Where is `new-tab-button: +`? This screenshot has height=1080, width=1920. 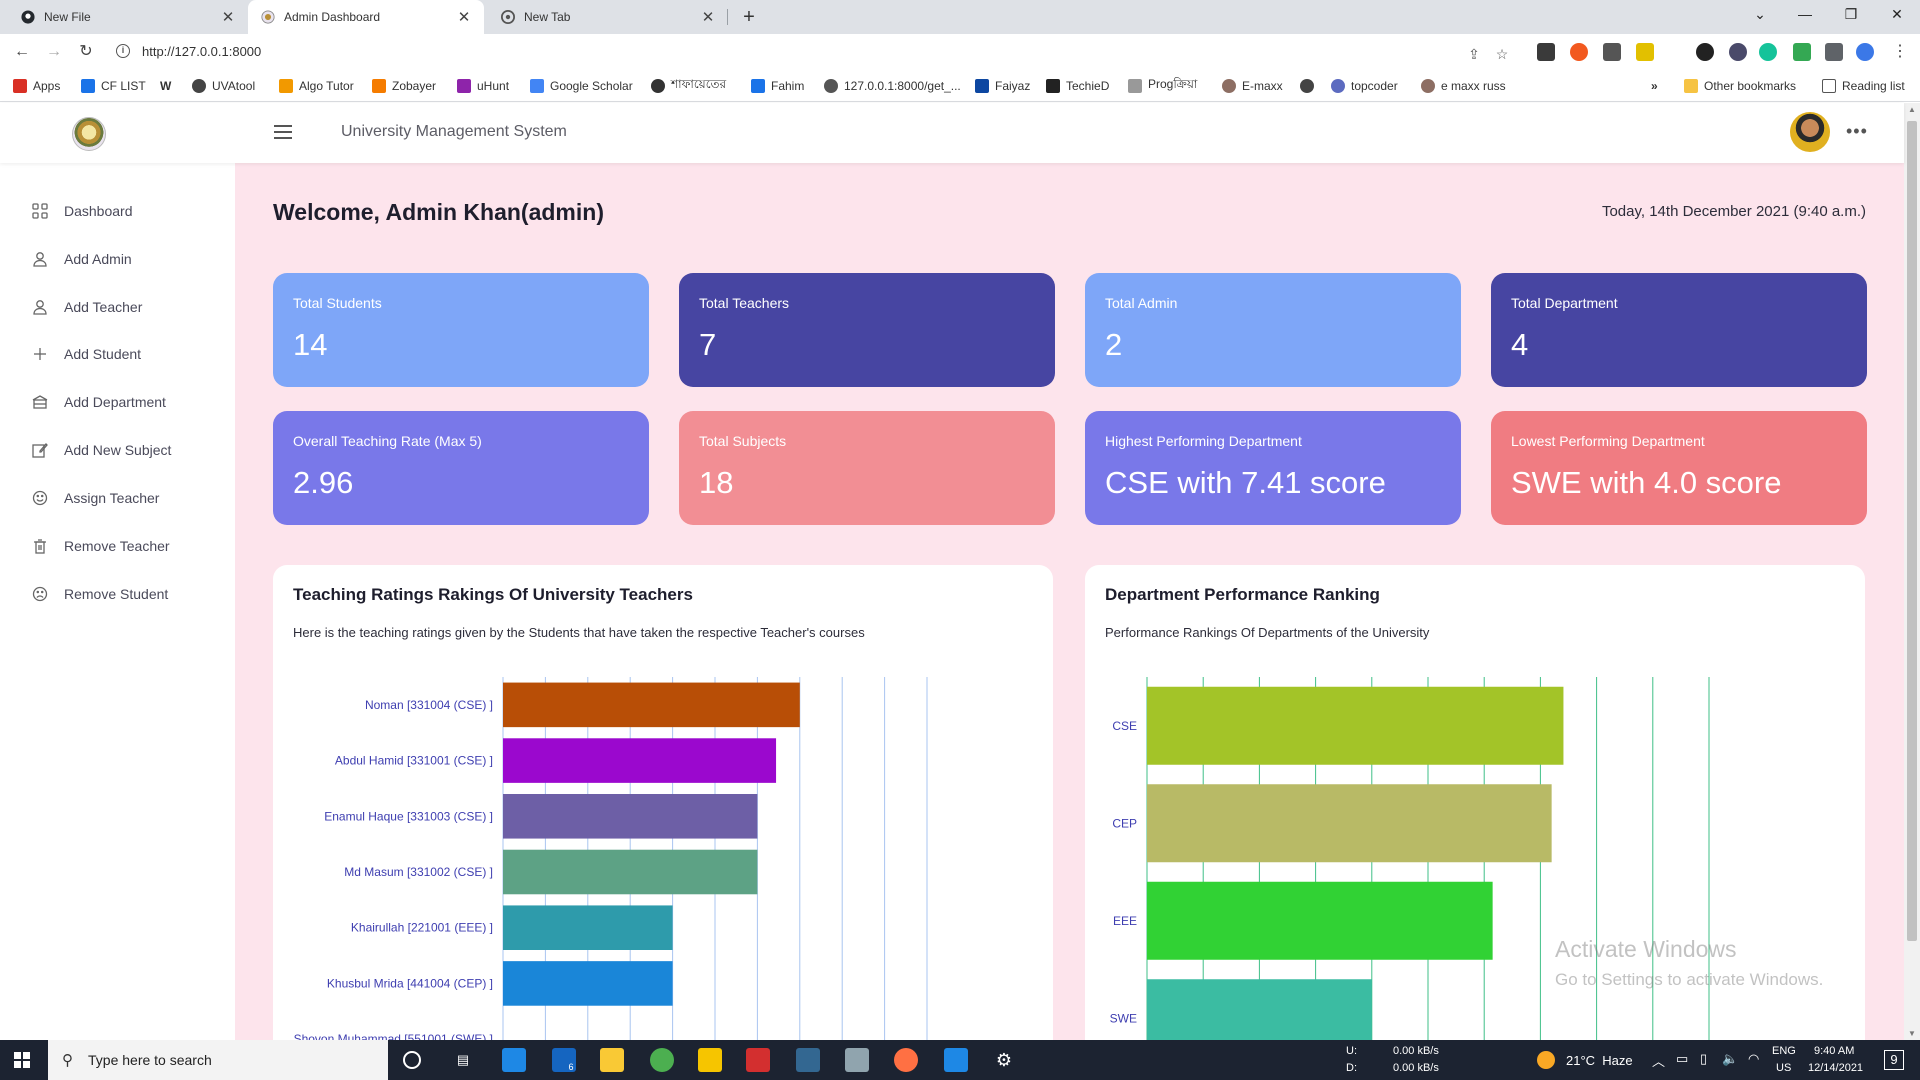 new-tab-button: + is located at coordinates (749, 17).